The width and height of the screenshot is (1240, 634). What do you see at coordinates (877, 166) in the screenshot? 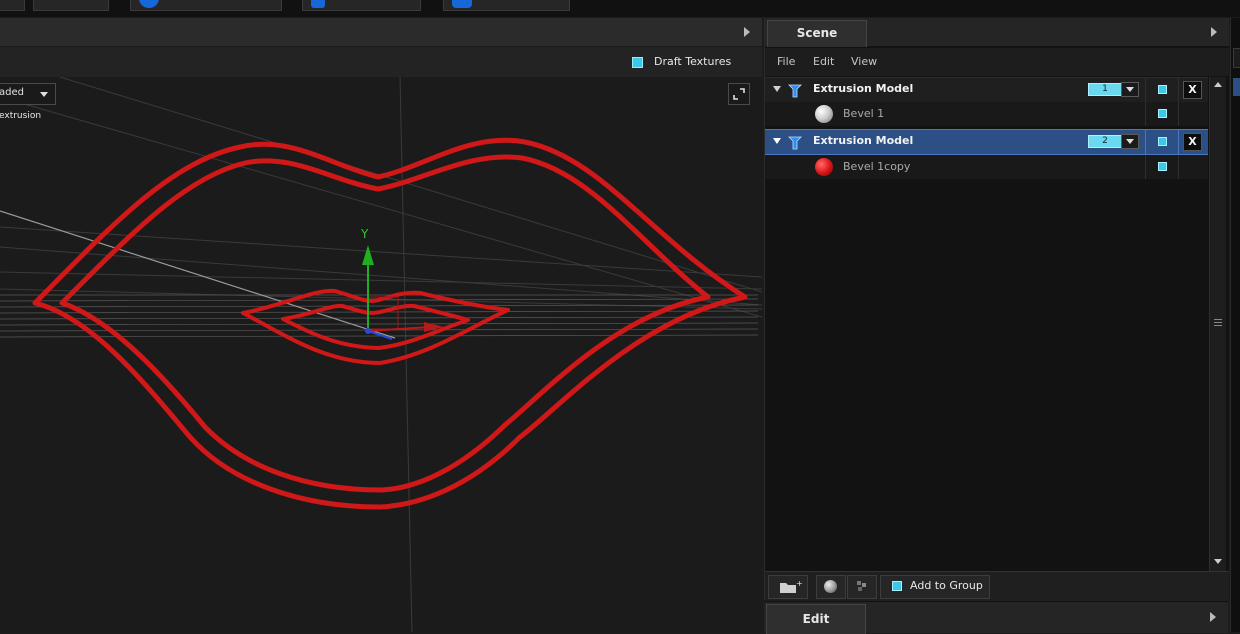
I see `material-name: Bevel 1copy` at bounding box center [877, 166].